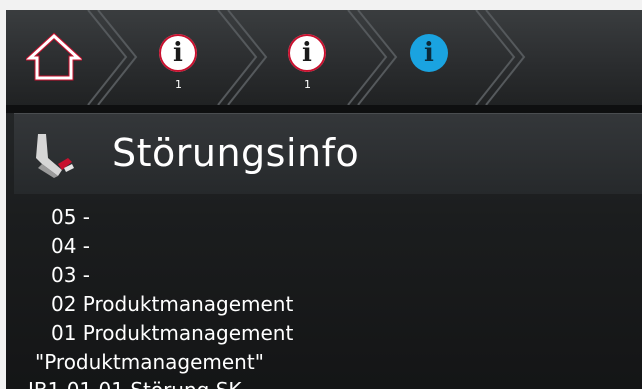 The image size is (642, 389). What do you see at coordinates (172, 333) in the screenshot?
I see `list-item: 01 Produktmanagement` at bounding box center [172, 333].